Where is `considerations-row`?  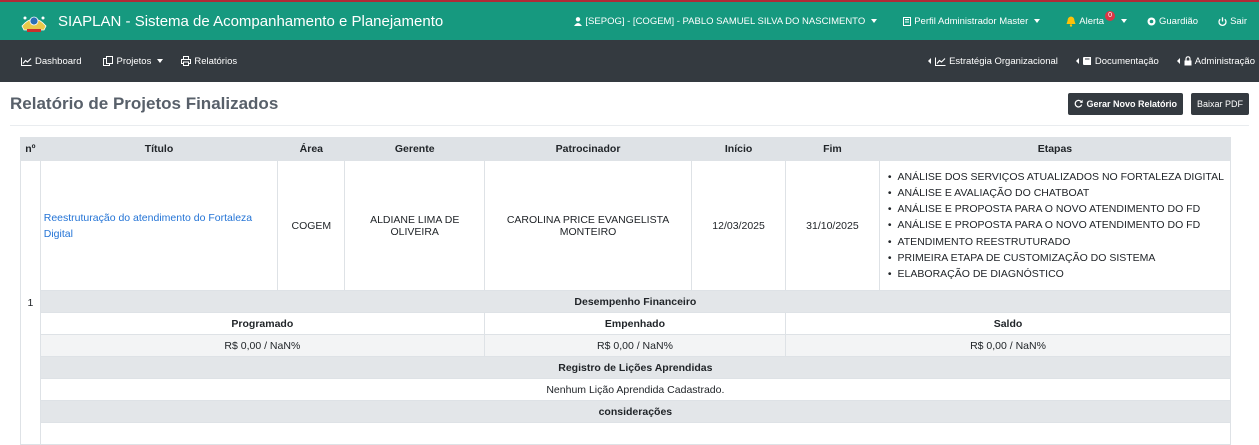
considerations-row is located at coordinates (626, 433).